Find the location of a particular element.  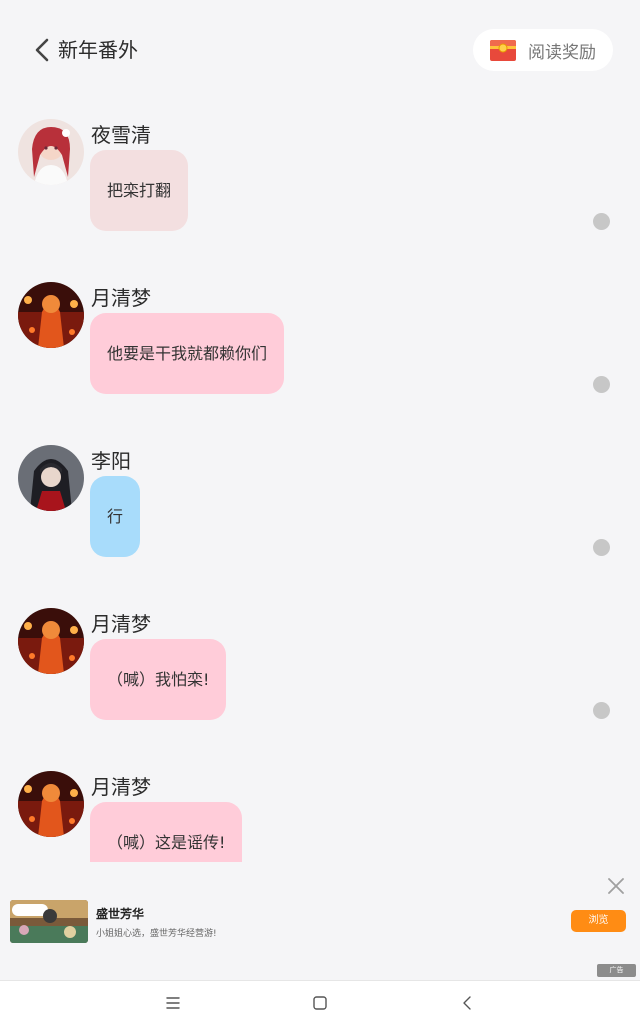

nav-menu-button is located at coordinates (173, 1003).